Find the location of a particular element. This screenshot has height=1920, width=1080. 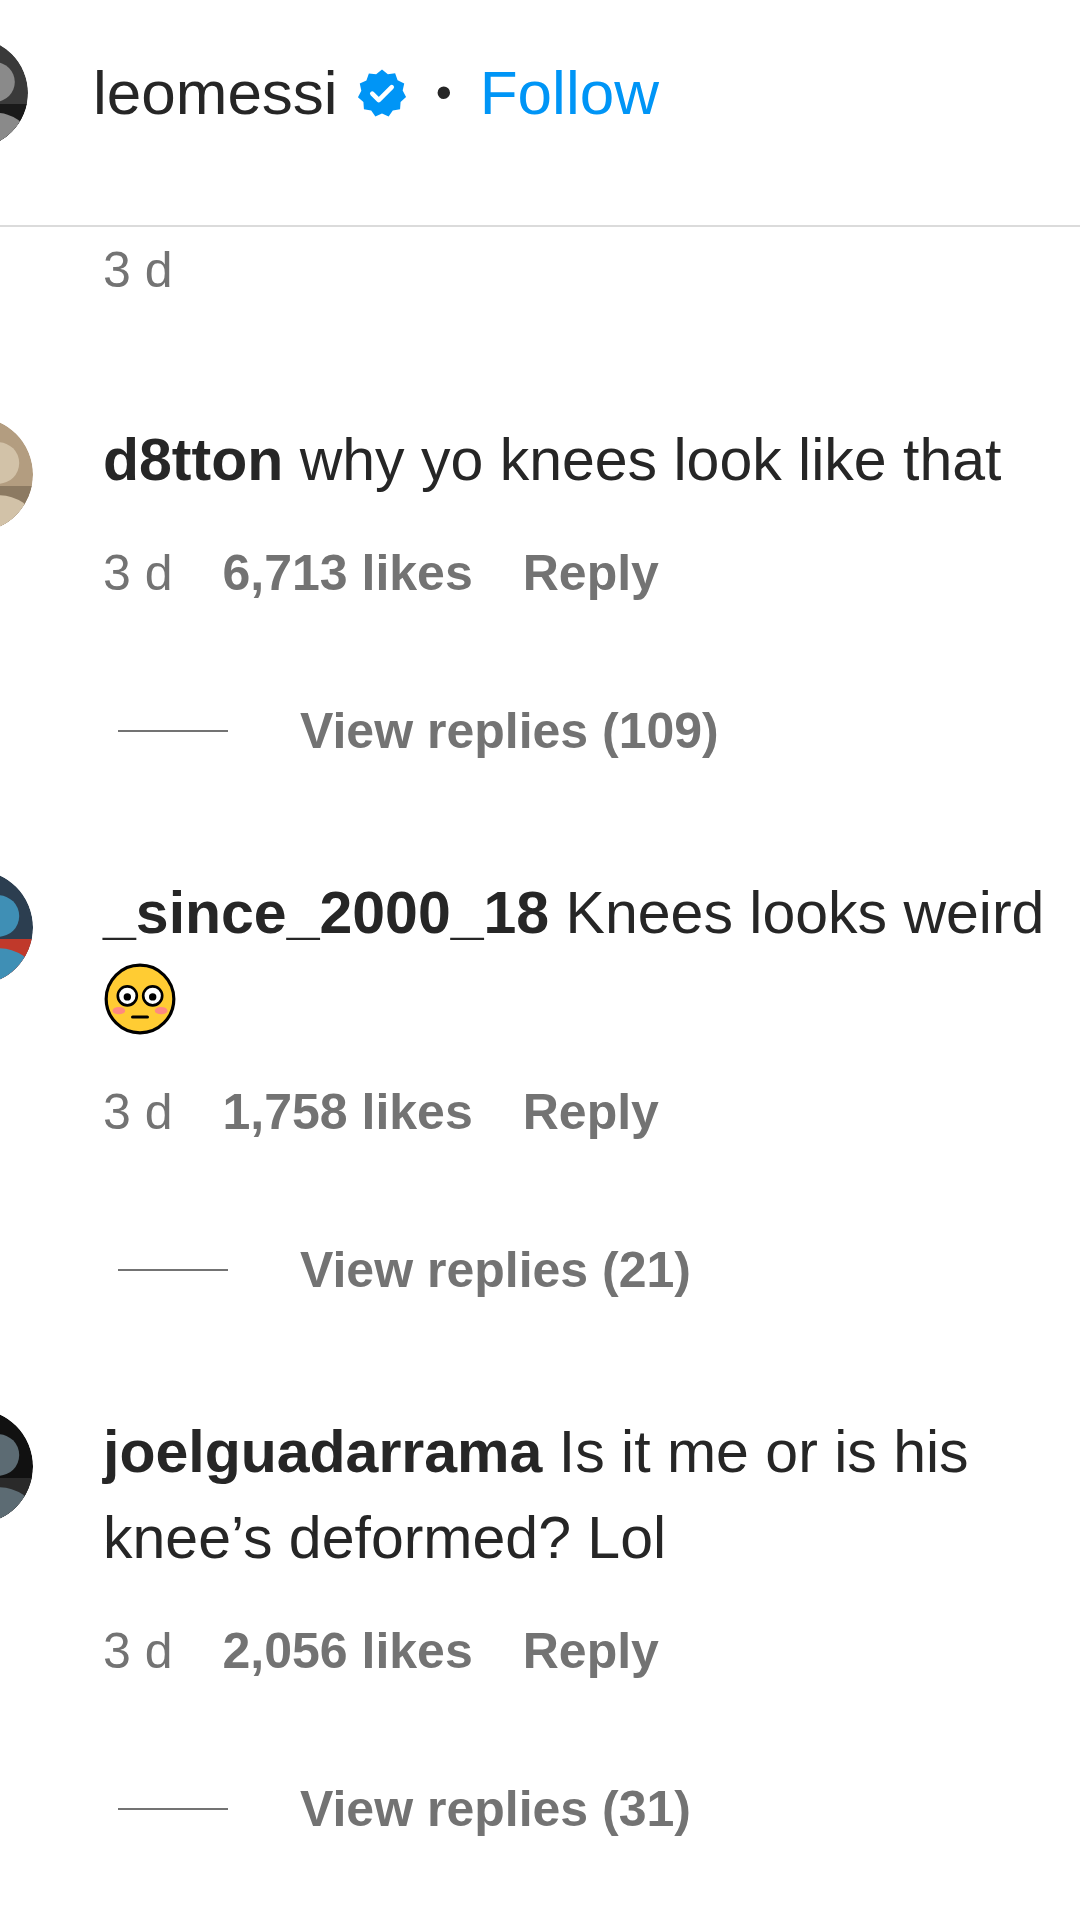

comment-text: d8tton why yo knees look like that is located at coordinates (553, 460).